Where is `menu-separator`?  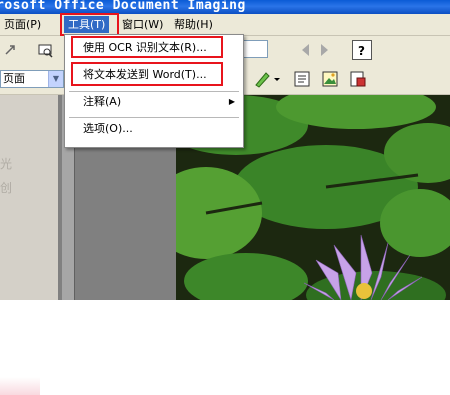 menu-separator is located at coordinates (154, 117).